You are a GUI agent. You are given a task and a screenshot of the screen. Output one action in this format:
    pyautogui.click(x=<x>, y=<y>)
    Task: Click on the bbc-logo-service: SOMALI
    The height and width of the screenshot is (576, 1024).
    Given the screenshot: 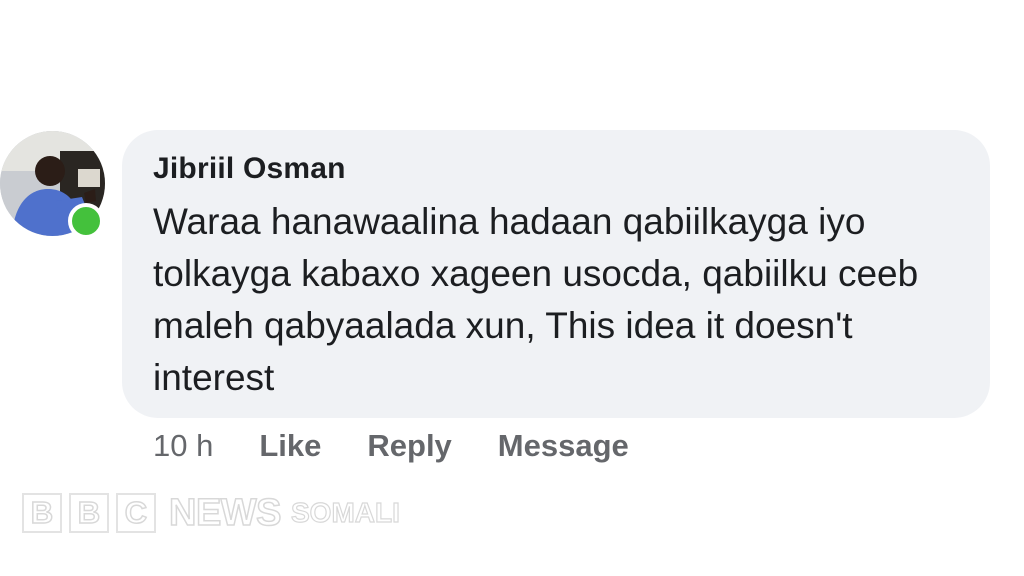 What is the action you would take?
    pyautogui.click(x=345, y=512)
    